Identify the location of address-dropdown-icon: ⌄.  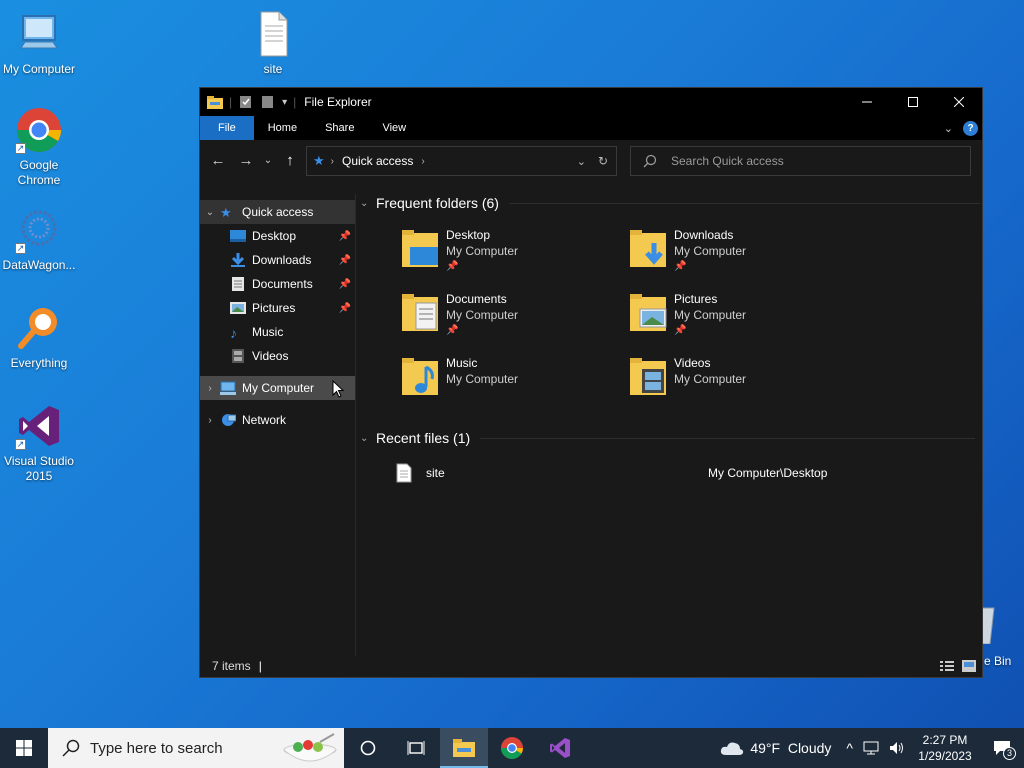
(581, 161).